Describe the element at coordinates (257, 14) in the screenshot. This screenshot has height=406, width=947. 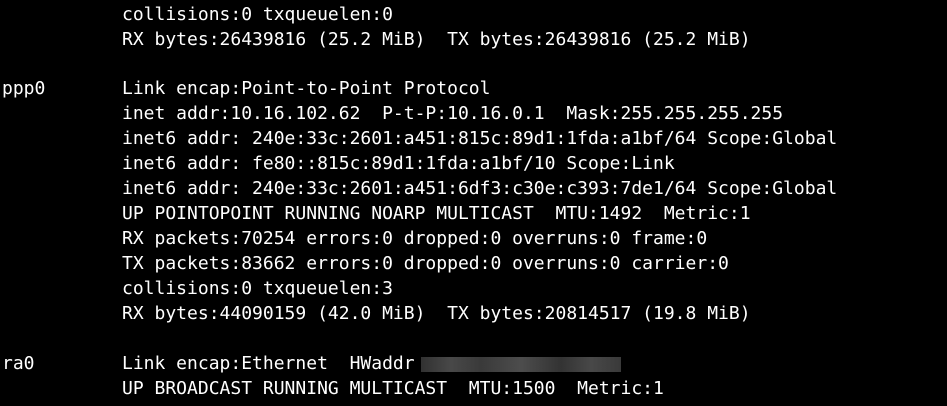
I see `lo-collisions-line: collisions:0 txqueuelen:0` at that location.